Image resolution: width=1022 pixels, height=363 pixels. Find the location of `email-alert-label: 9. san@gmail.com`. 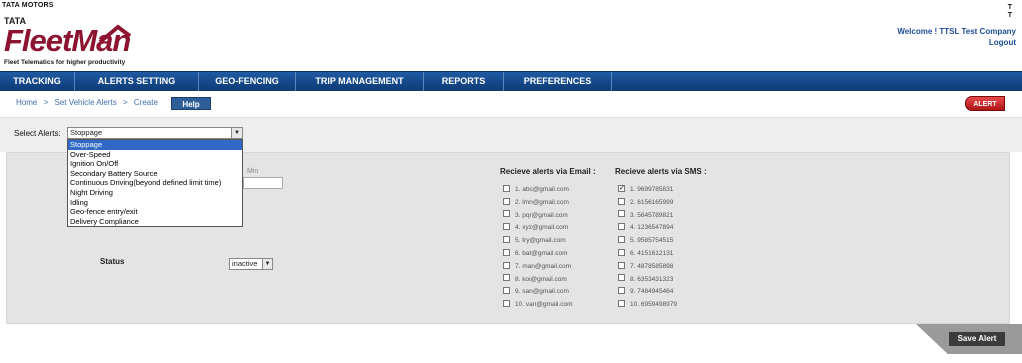

email-alert-label: 9. san@gmail.com is located at coordinates (542, 292).